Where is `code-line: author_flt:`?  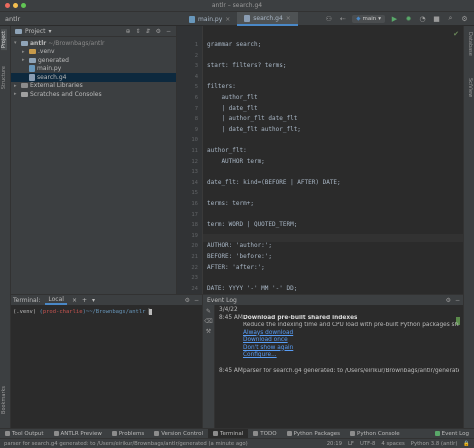 code-line: author_flt: is located at coordinates (227, 150).